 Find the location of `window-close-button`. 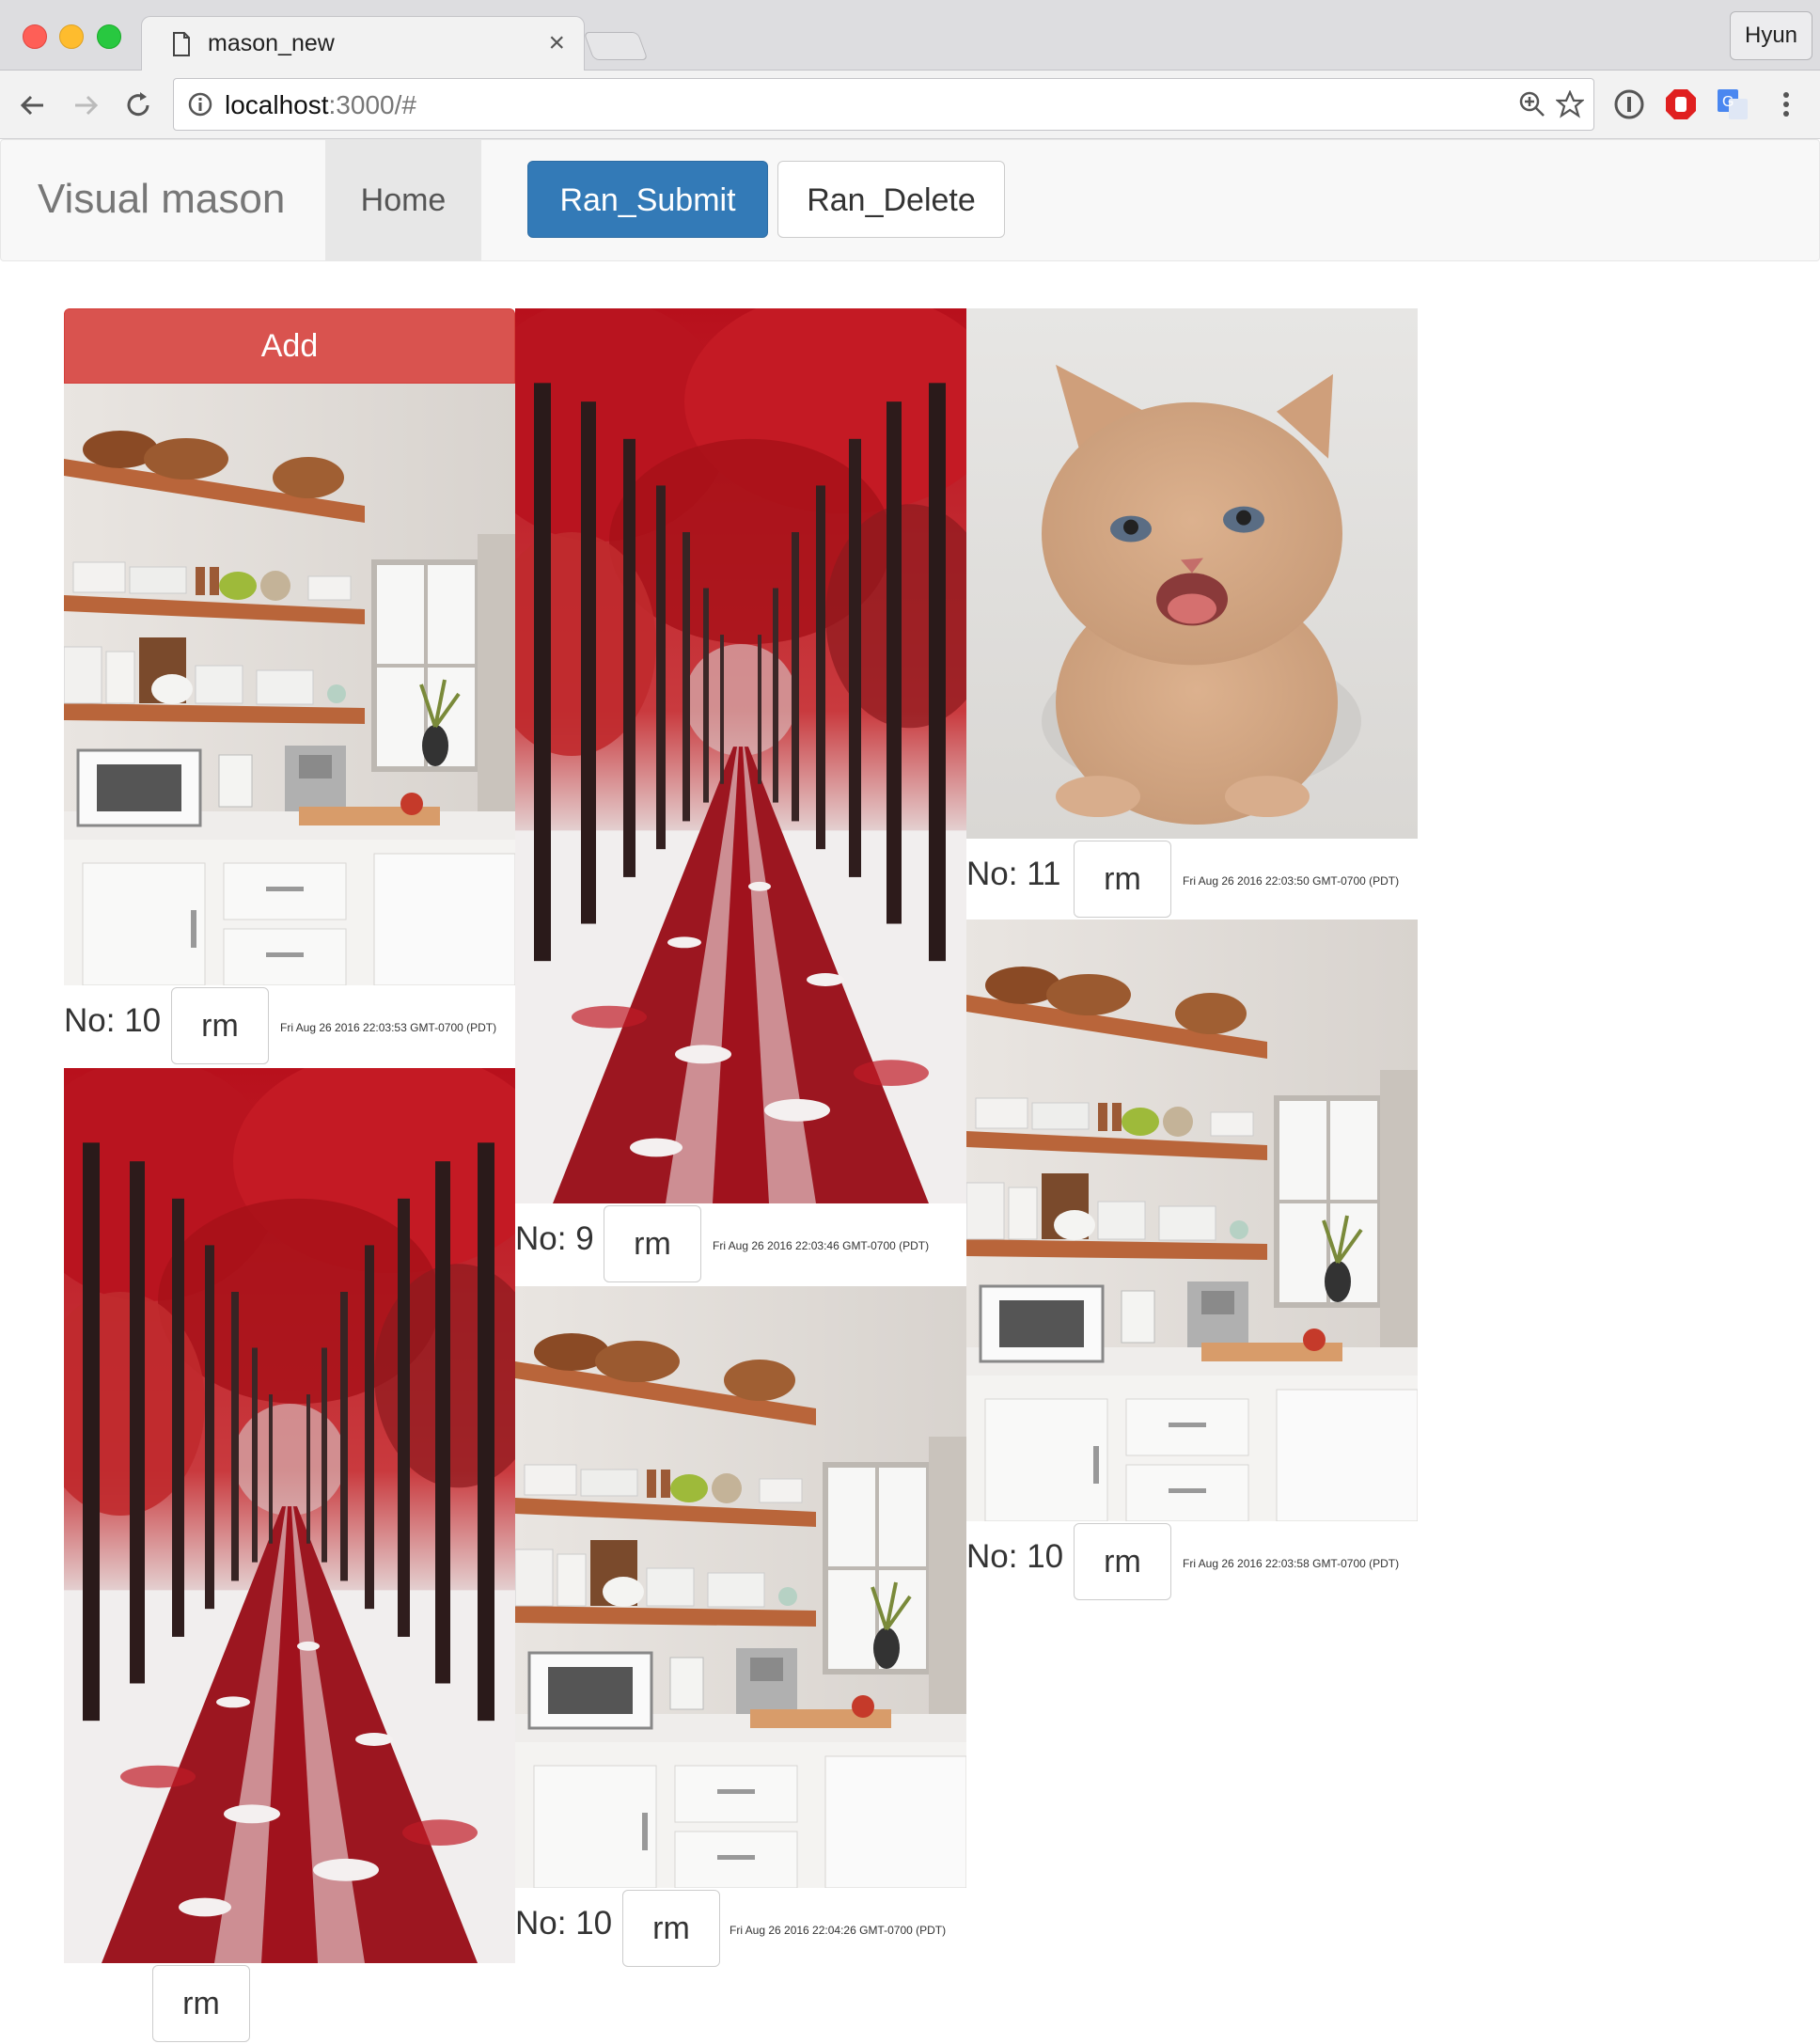

window-close-button is located at coordinates (35, 36).